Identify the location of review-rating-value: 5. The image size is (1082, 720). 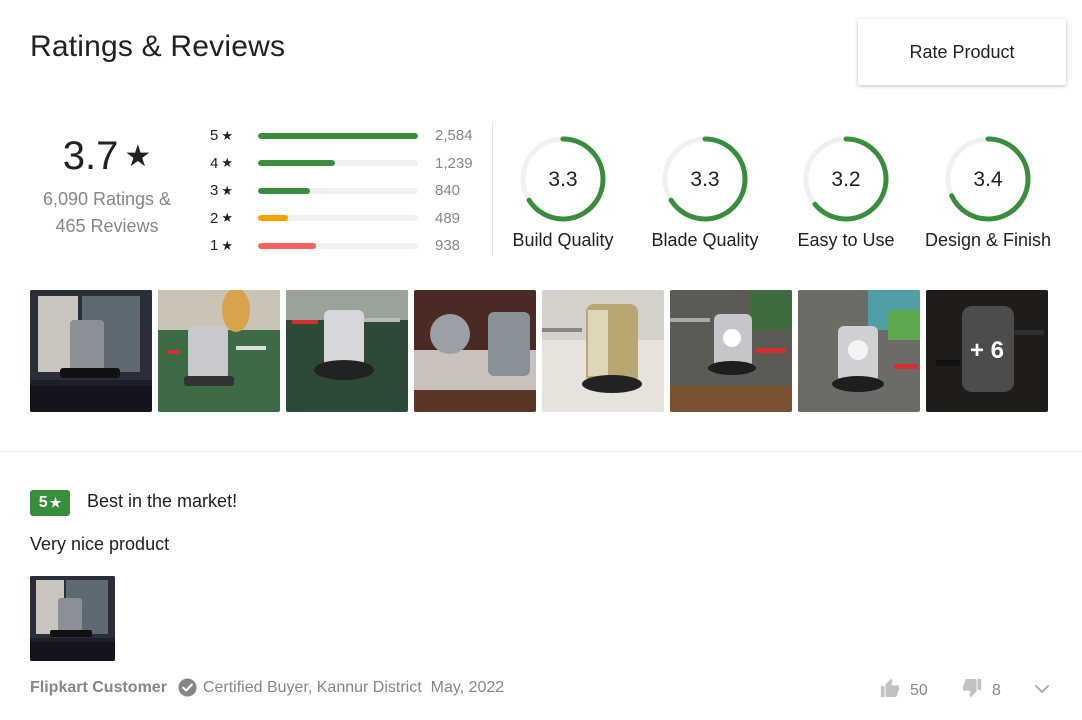
(43, 502).